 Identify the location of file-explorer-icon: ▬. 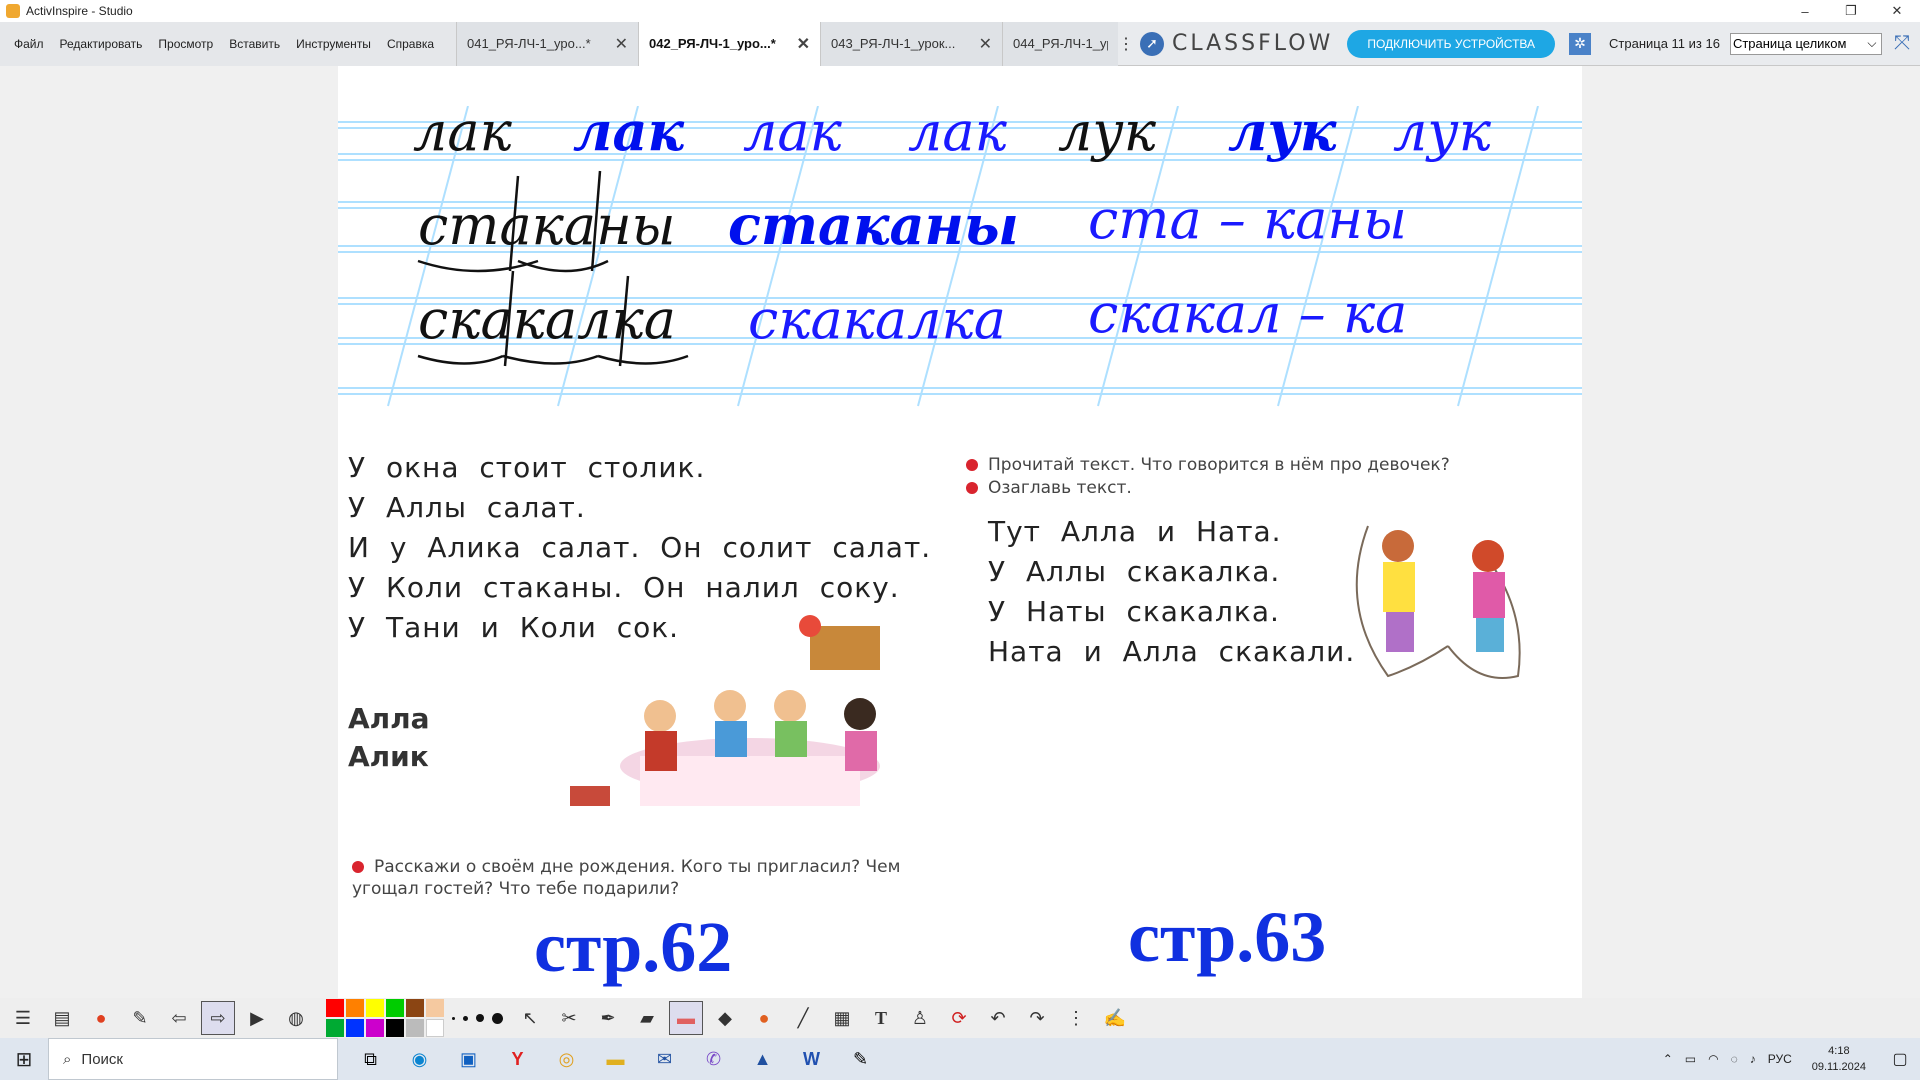
(615, 1059).